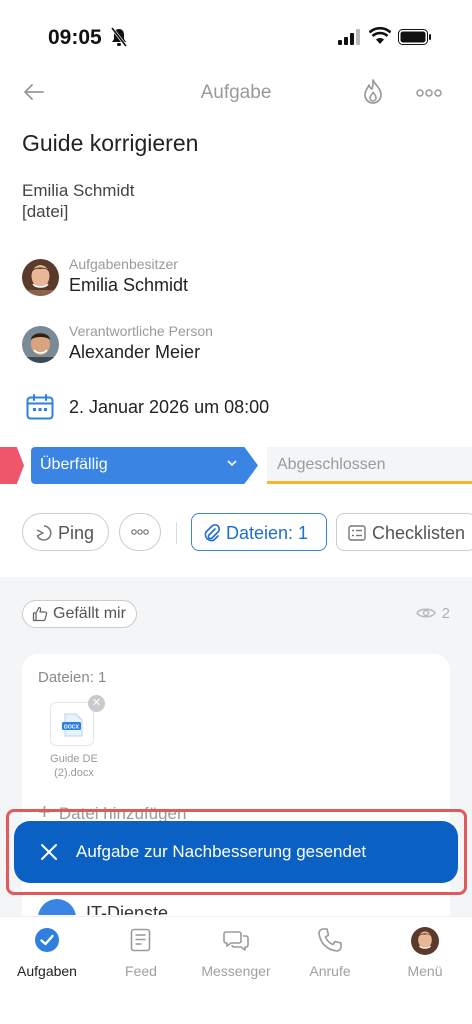 The height and width of the screenshot is (1024, 472). I want to click on group-icon, so click(57, 907).